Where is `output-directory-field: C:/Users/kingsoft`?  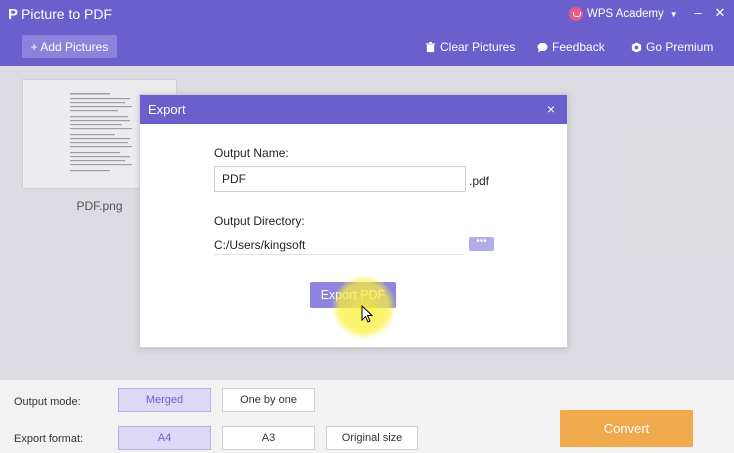 output-directory-field: C:/Users/kingsoft is located at coordinates (339, 245).